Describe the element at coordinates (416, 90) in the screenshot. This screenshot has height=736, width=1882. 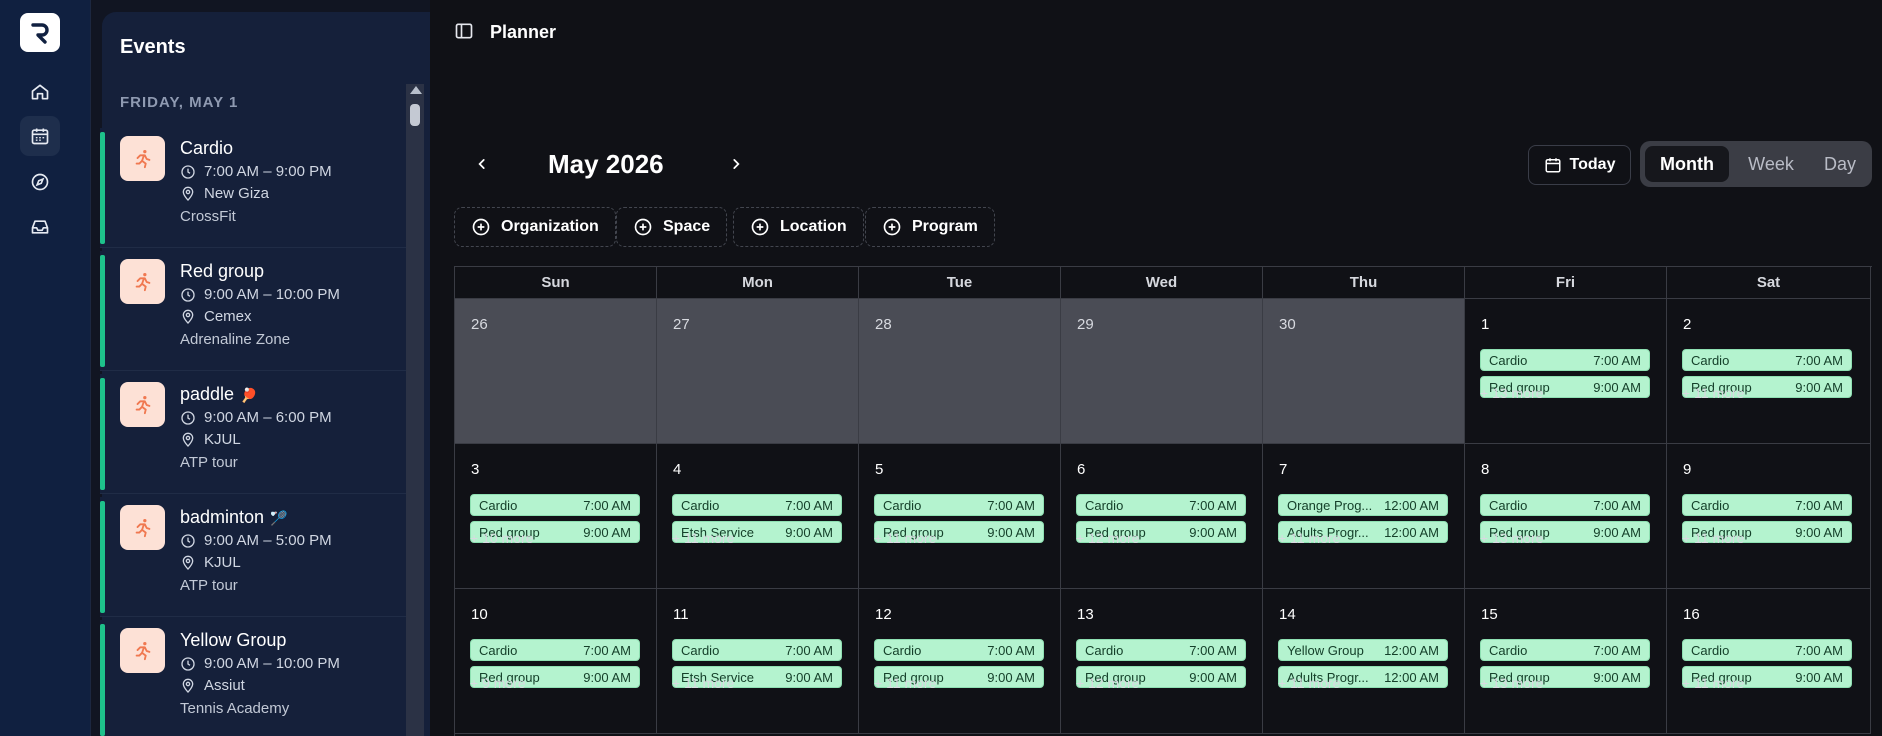
I see `scroll-up-arrow-icon` at that location.